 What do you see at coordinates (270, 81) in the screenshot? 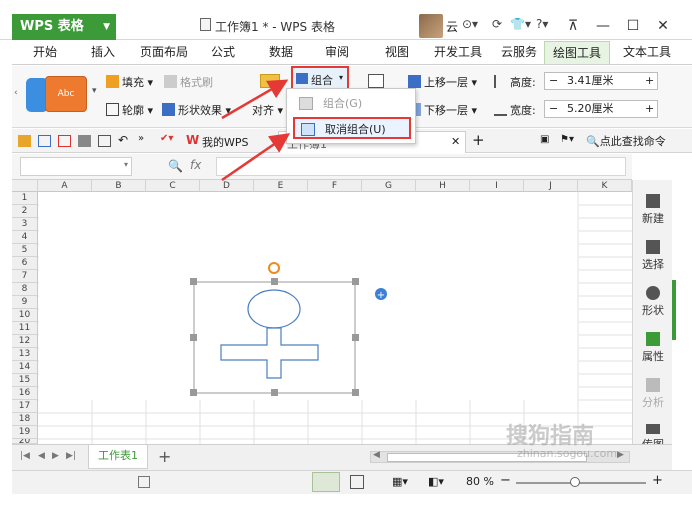
I see `align-icon` at bounding box center [270, 81].